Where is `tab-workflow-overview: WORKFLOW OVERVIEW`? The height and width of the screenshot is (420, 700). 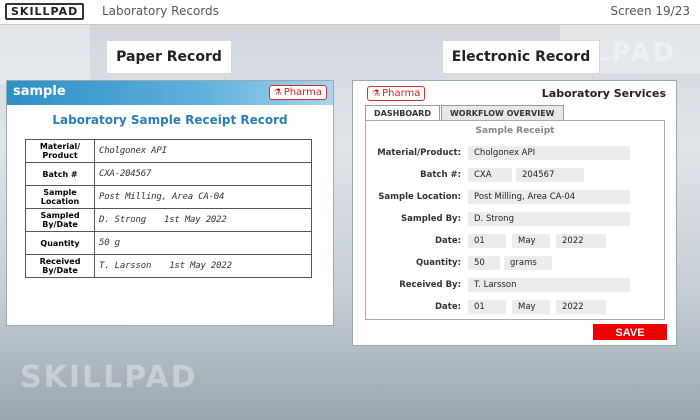
tab-workflow-overview: WORKFLOW OVERVIEW is located at coordinates (502, 112).